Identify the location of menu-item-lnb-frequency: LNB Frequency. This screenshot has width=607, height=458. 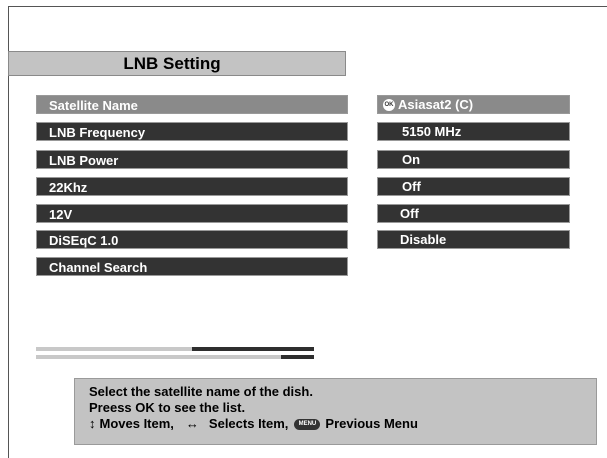
(192, 131).